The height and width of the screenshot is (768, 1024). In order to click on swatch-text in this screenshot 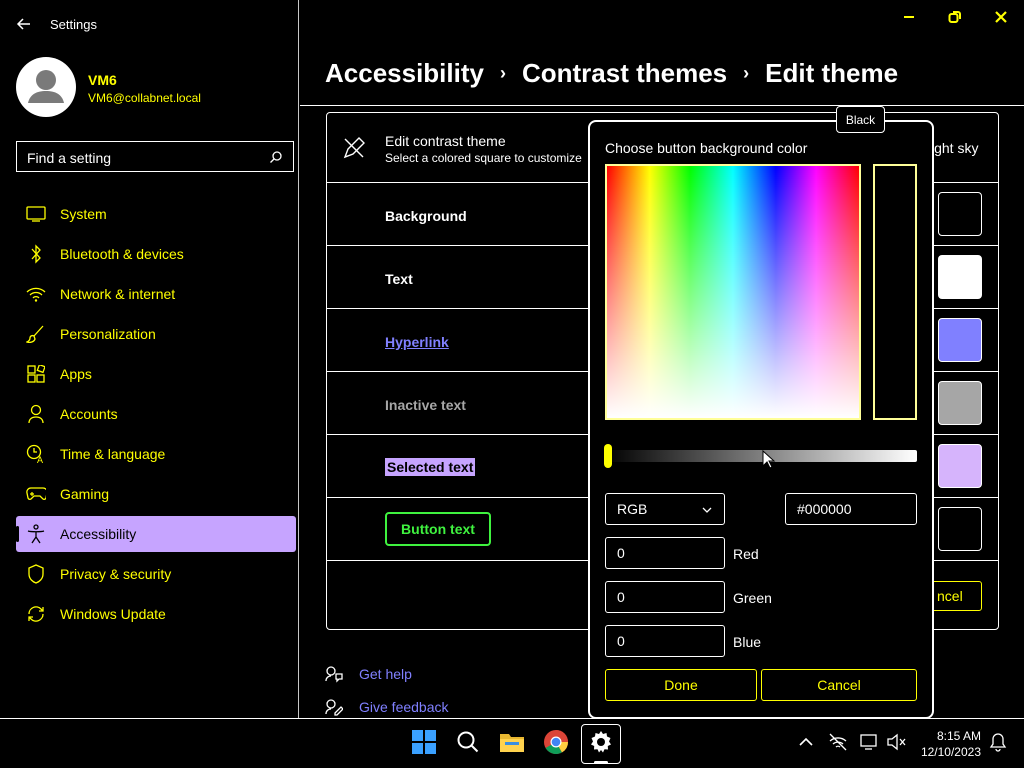, I will do `click(960, 277)`.